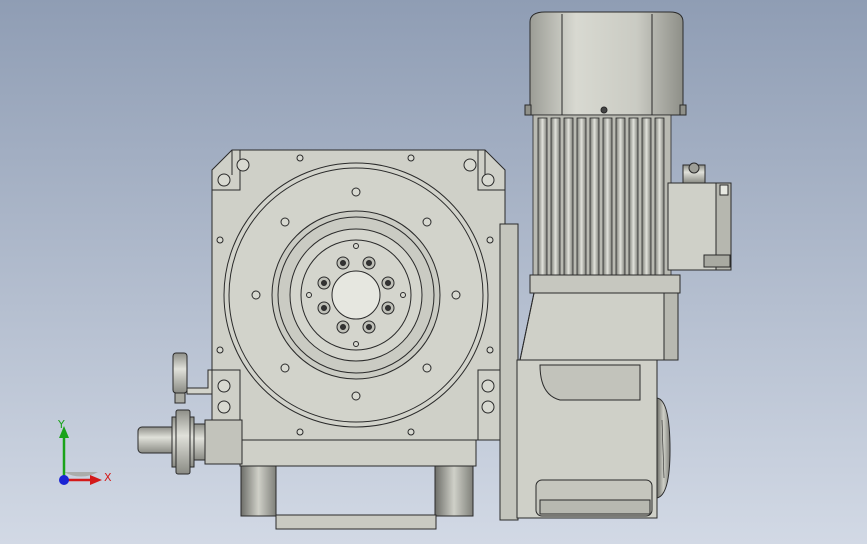 The image size is (867, 544). Describe the element at coordinates (61, 424) in the screenshot. I see `triad-y-label: Y` at that location.